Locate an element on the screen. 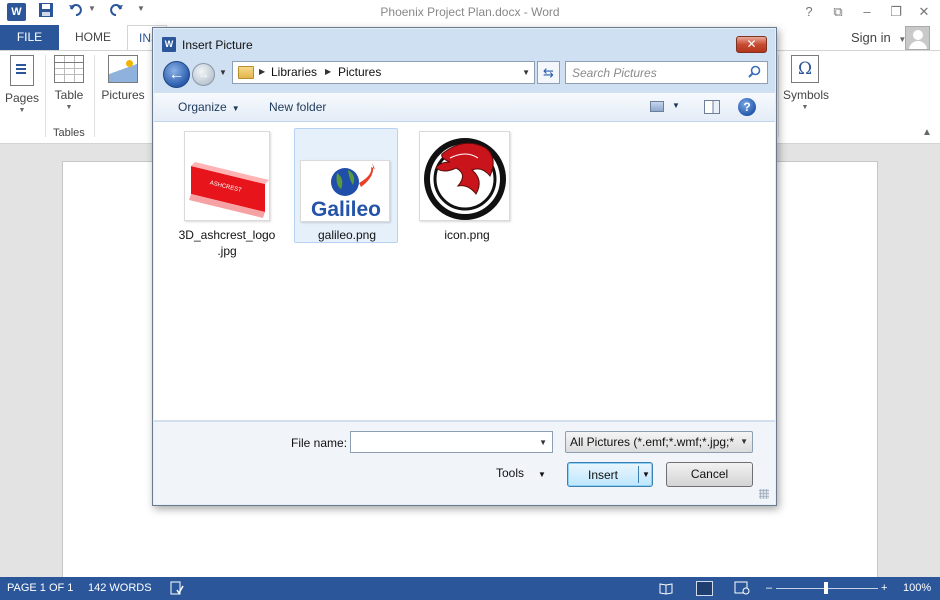  insert-options-dropdown-icon: ▼ is located at coordinates (646, 474).